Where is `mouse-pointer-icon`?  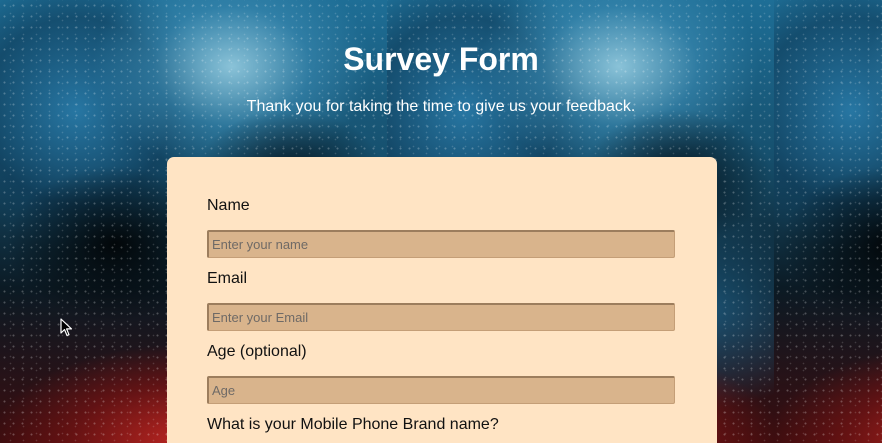 mouse-pointer-icon is located at coordinates (66, 327).